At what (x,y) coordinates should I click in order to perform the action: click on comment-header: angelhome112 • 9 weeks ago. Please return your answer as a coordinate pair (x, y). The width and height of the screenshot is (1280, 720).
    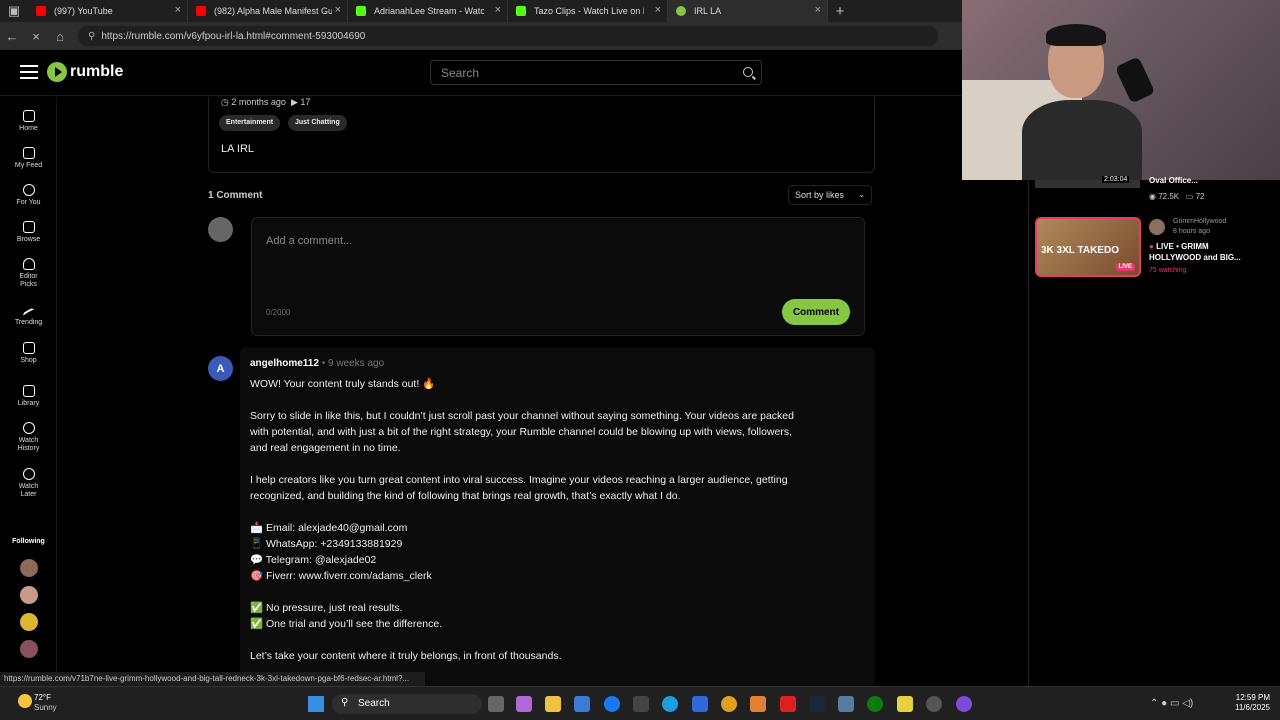
    Looking at the image, I should click on (317, 363).